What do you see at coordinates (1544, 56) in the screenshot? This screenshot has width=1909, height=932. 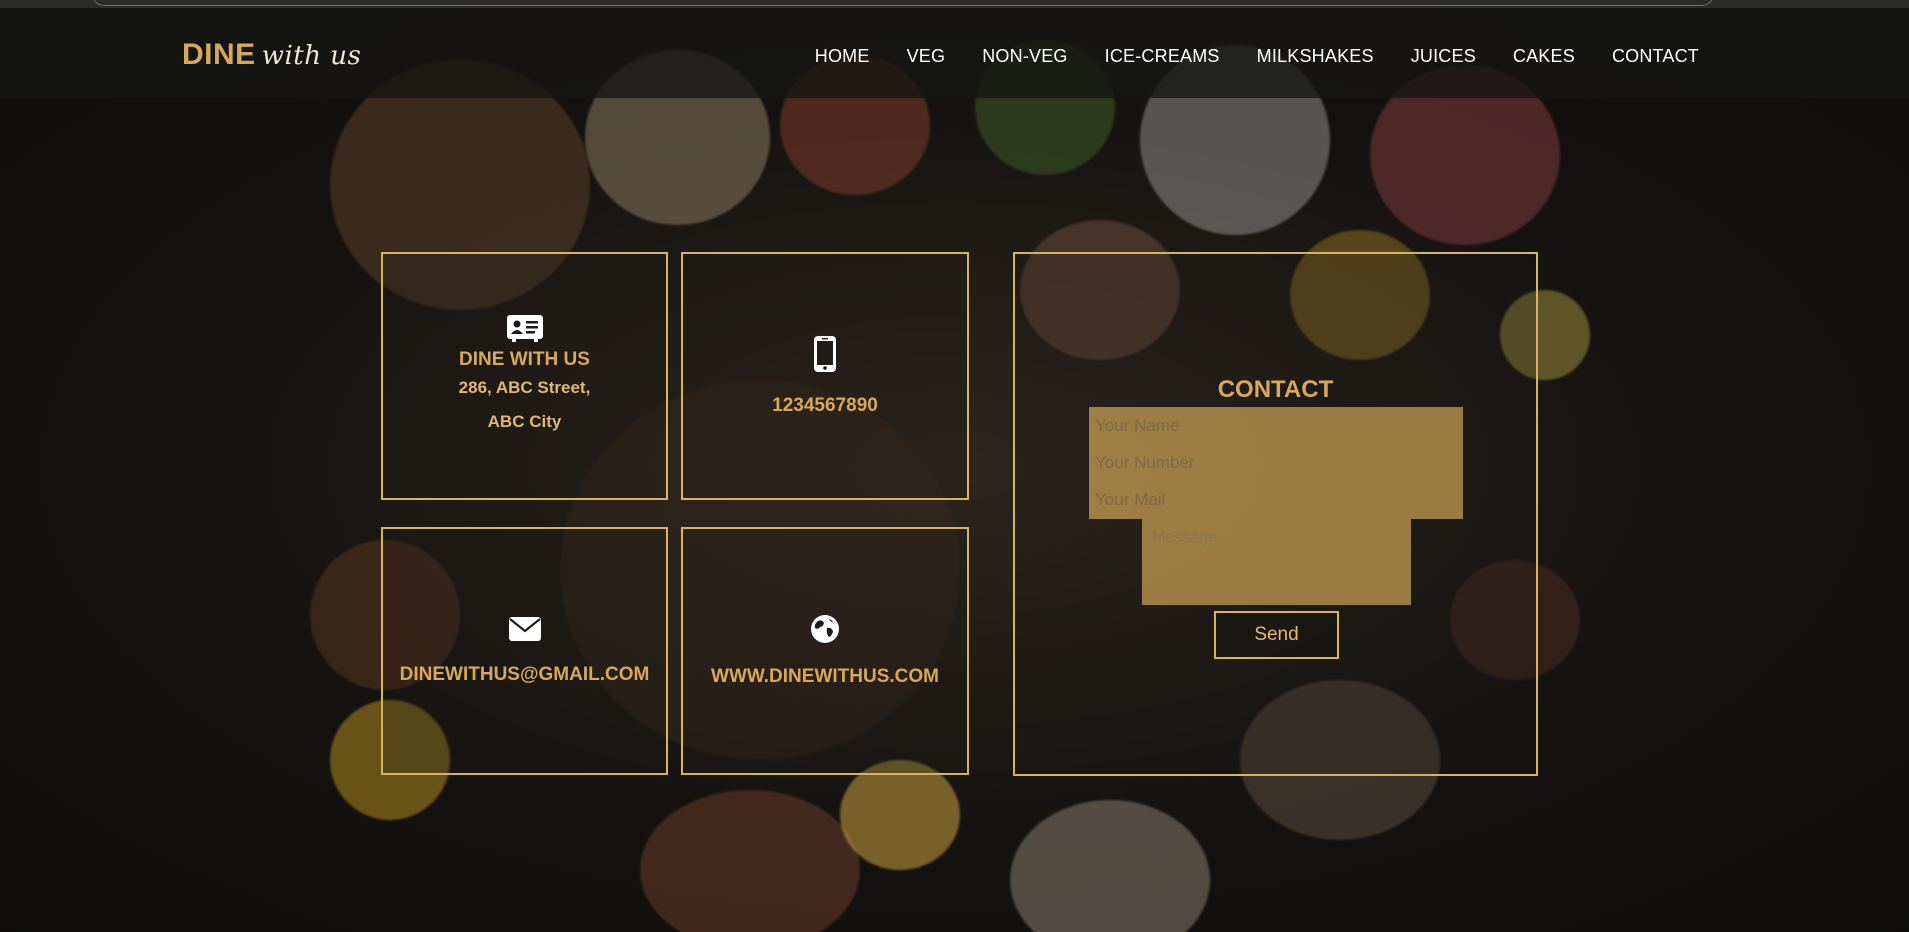 I see `nav-cakes: CAKES` at bounding box center [1544, 56].